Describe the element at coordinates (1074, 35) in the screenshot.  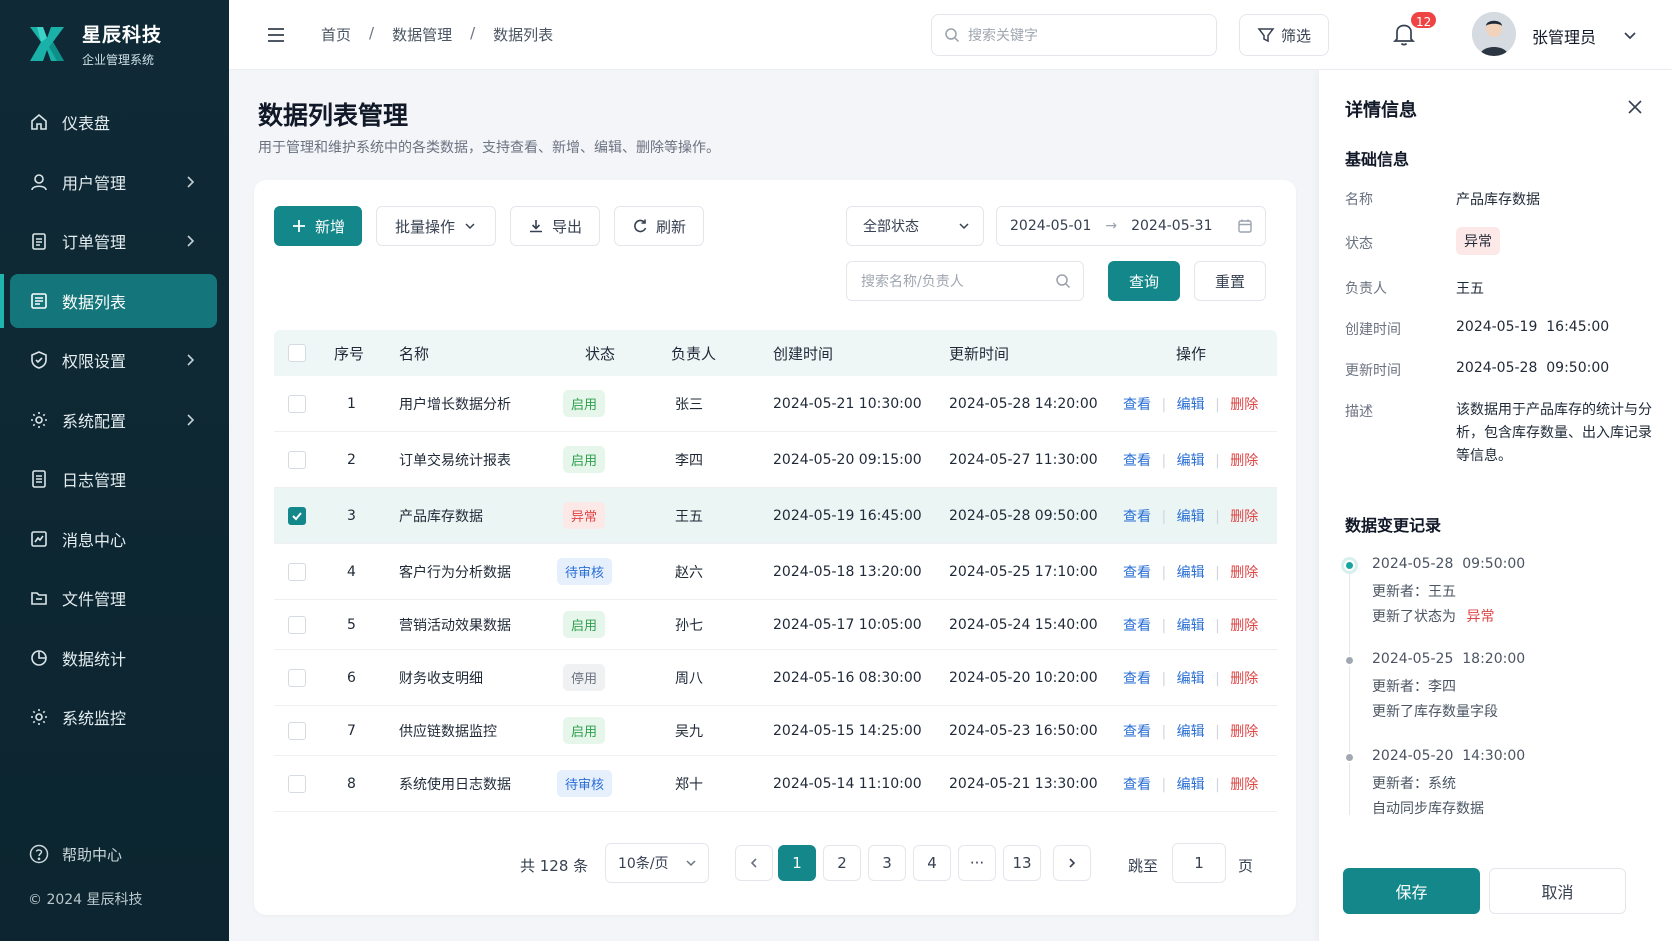
I see `global-search-input: 搜索关键字` at that location.